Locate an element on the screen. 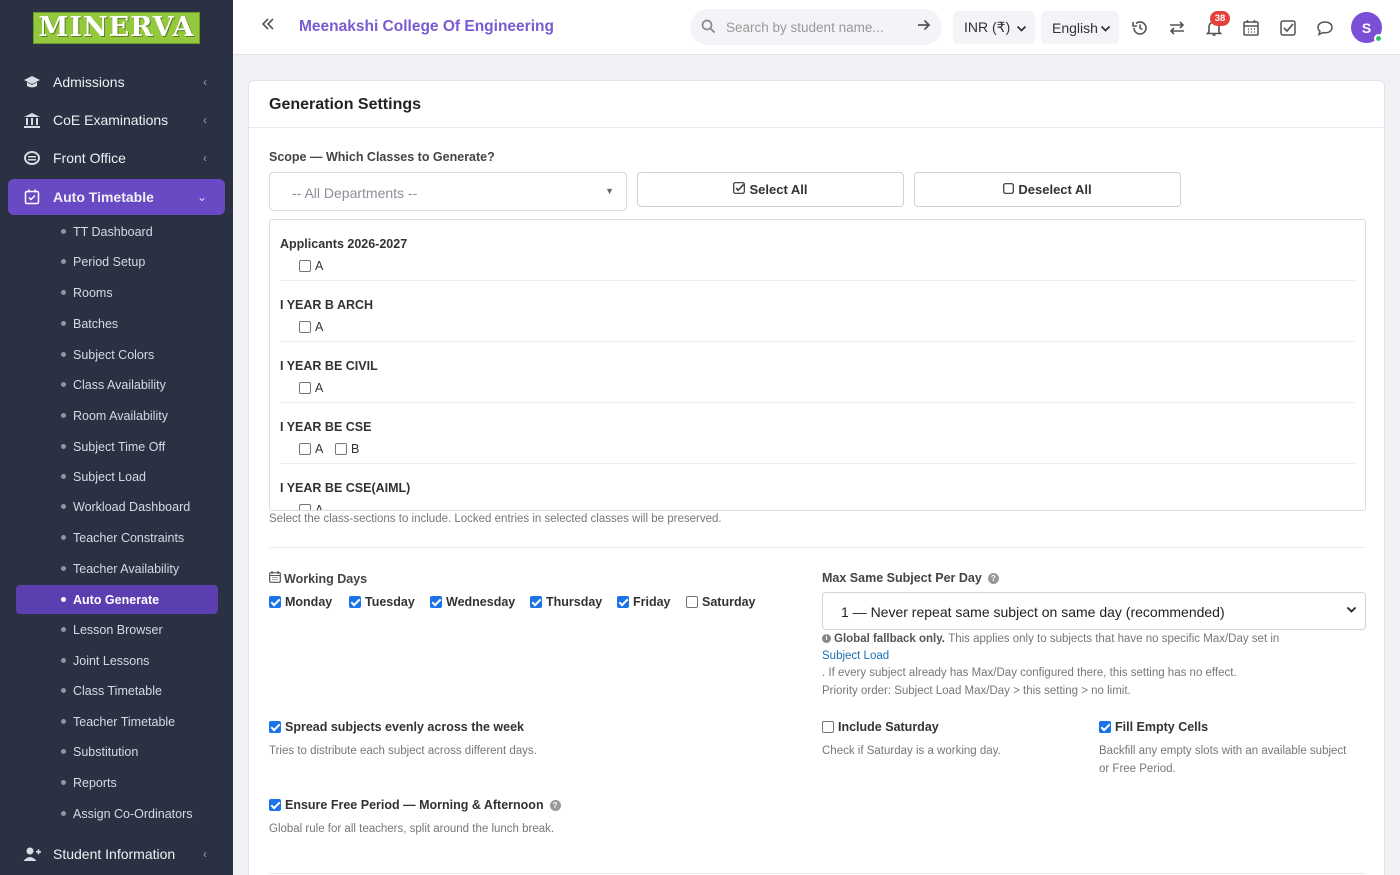 The image size is (1400, 875). class-group: I YEAR B ARCH A is located at coordinates (817, 311).